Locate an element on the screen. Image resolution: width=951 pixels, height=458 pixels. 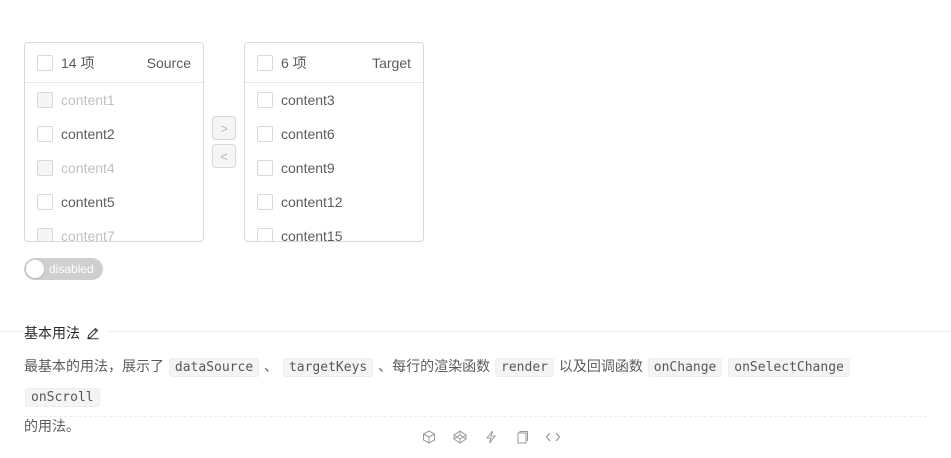
item-label: content6 is located at coordinates (308, 134).